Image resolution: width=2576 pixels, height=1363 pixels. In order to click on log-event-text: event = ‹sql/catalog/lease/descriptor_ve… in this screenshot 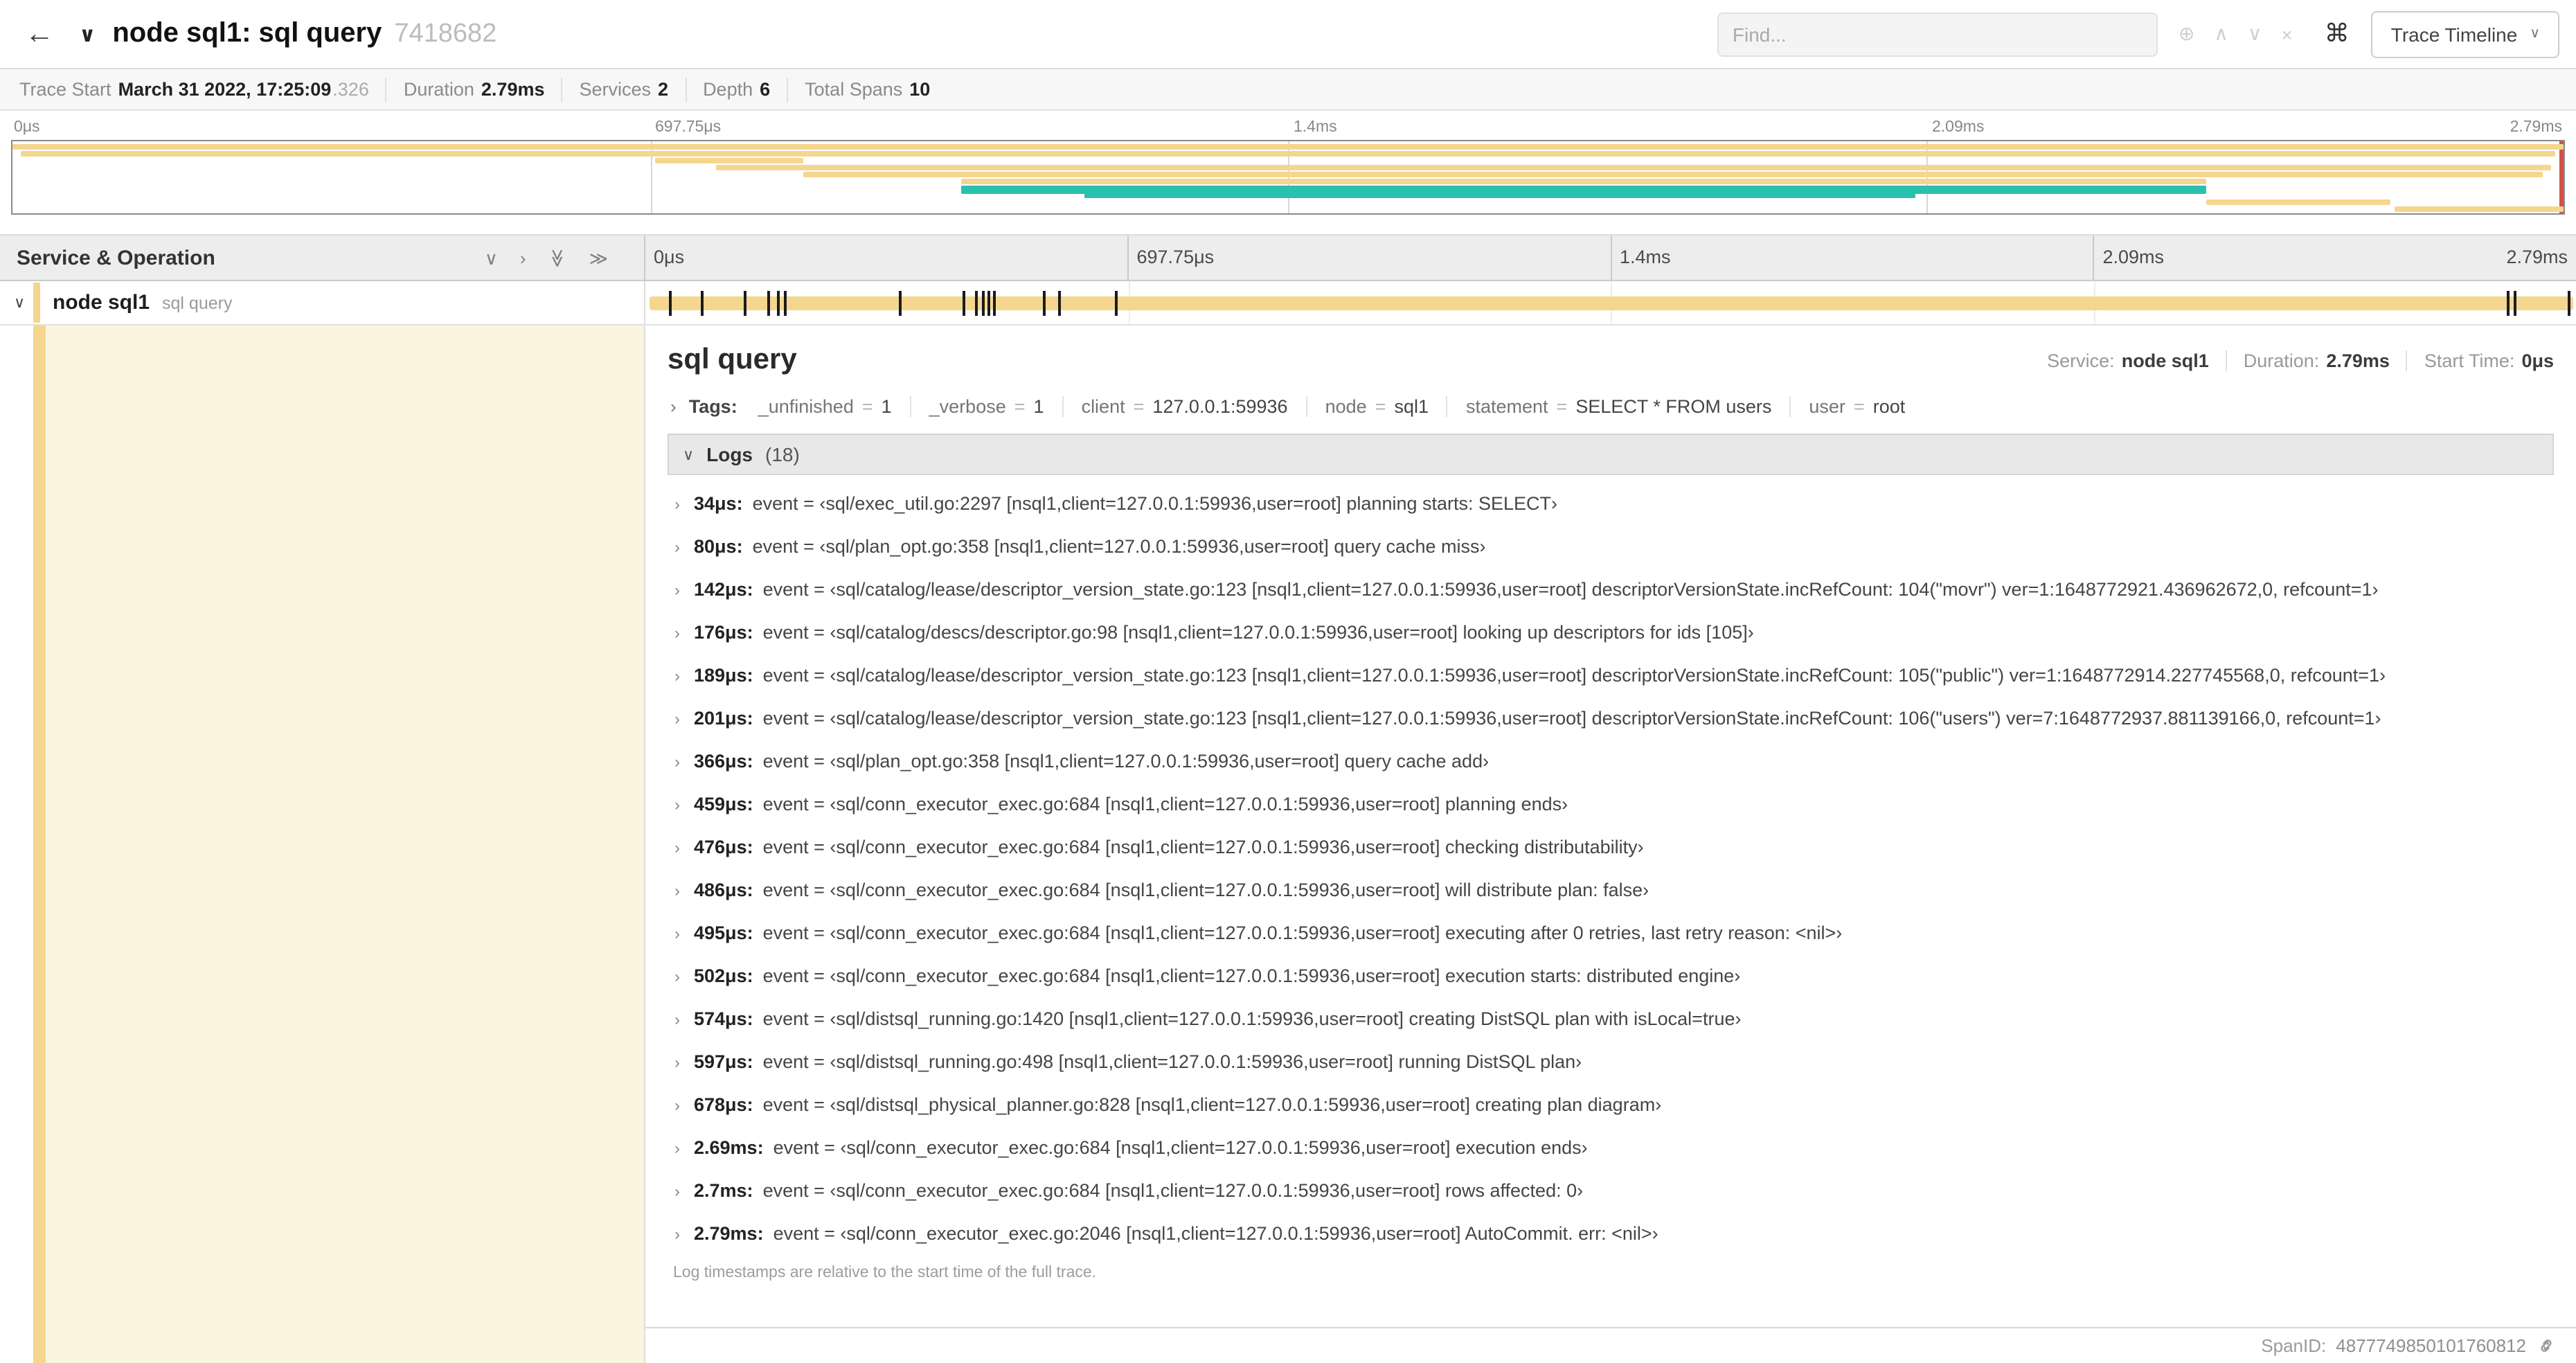, I will do `click(1574, 675)`.